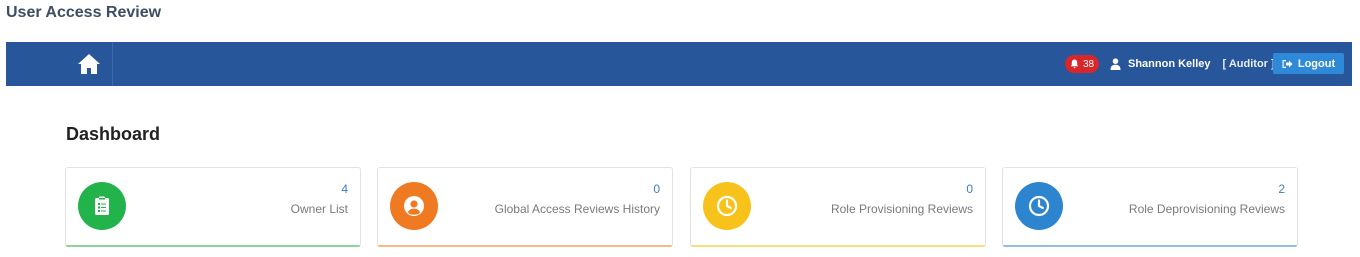 The image size is (1360, 257). What do you see at coordinates (1287, 63) in the screenshot?
I see `sign-out-icon` at bounding box center [1287, 63].